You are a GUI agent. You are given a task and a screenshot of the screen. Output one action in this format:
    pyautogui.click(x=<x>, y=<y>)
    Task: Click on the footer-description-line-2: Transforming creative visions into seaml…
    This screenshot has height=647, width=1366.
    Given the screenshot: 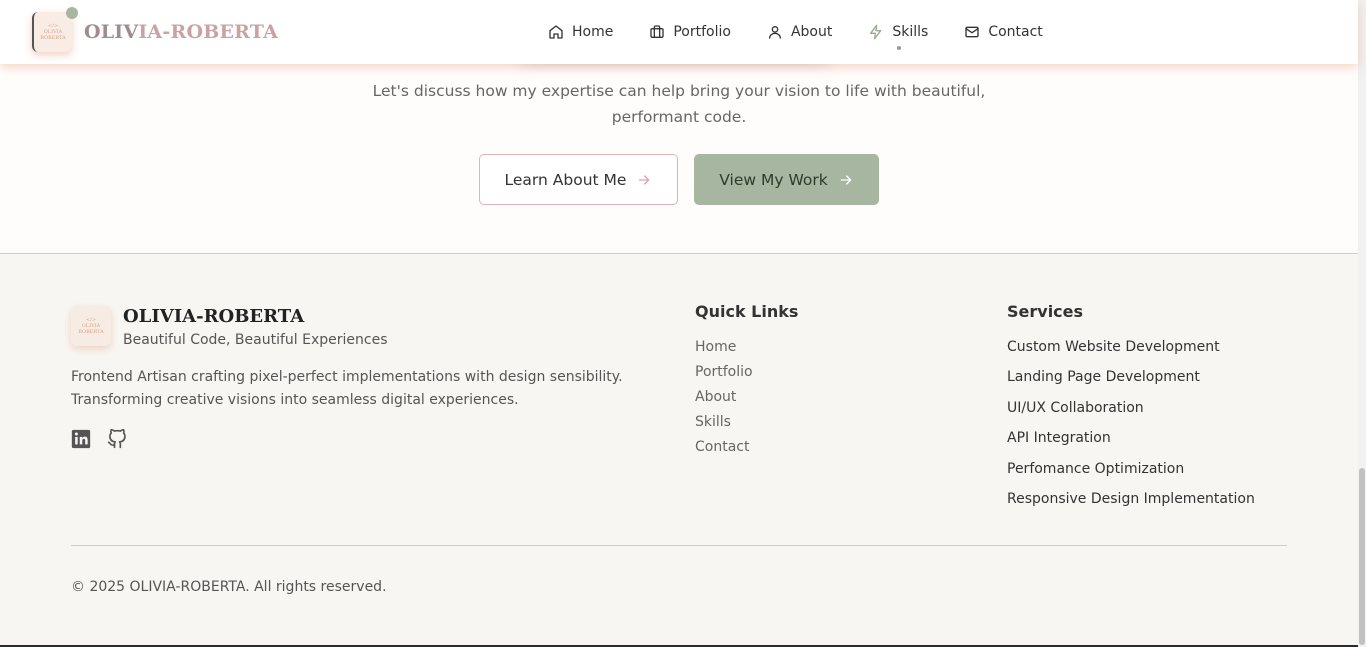 What is the action you would take?
    pyautogui.click(x=295, y=400)
    